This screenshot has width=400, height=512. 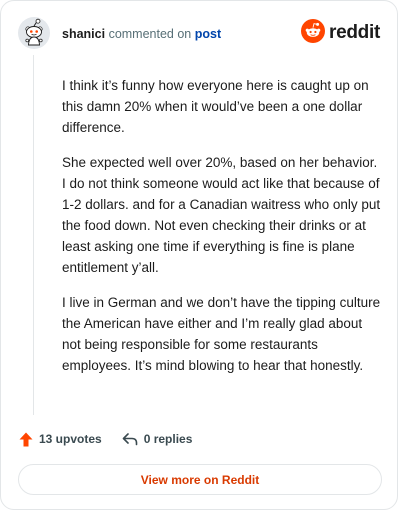 I want to click on post-link: post, so click(x=208, y=34).